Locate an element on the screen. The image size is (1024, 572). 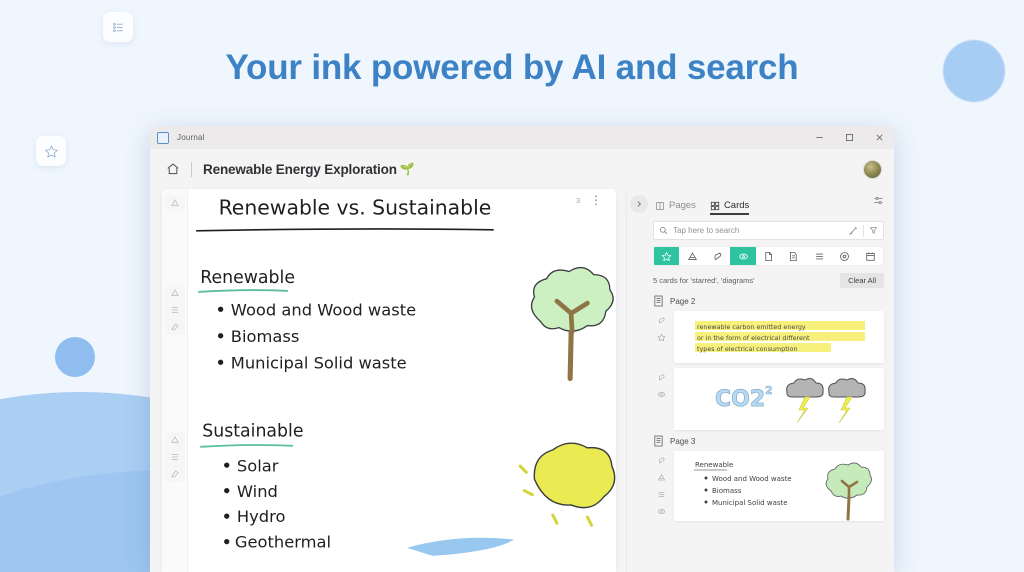
home-button is located at coordinates (173, 169).